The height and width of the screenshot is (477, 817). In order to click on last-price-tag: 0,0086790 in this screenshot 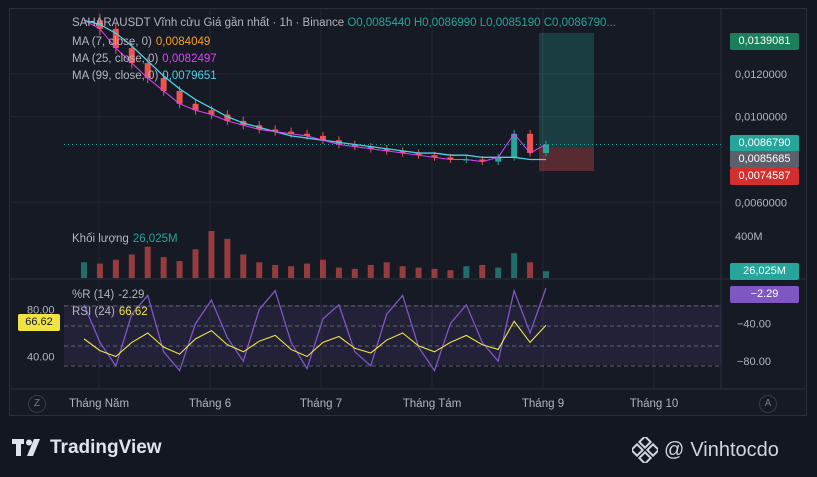, I will do `click(764, 143)`.